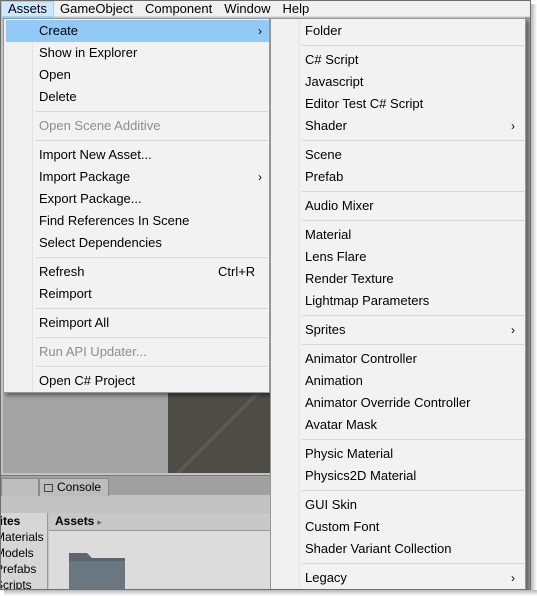 Image resolution: width=537 pixels, height=596 pixels. What do you see at coordinates (349, 278) in the screenshot?
I see `menu-item-label: Render Texture` at bounding box center [349, 278].